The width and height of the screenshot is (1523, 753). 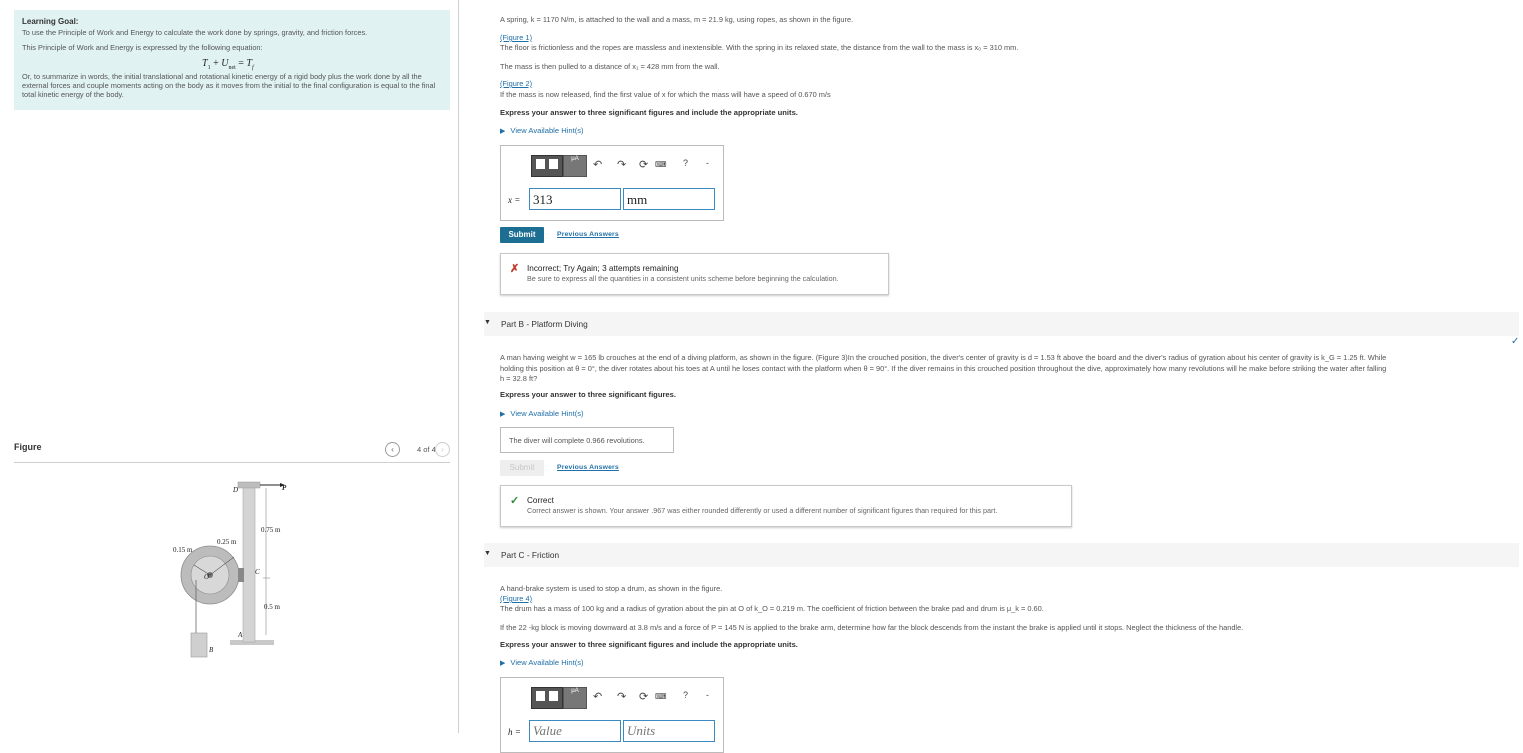 What do you see at coordinates (522, 235) in the screenshot?
I see `part-a-submit-button: Submit` at bounding box center [522, 235].